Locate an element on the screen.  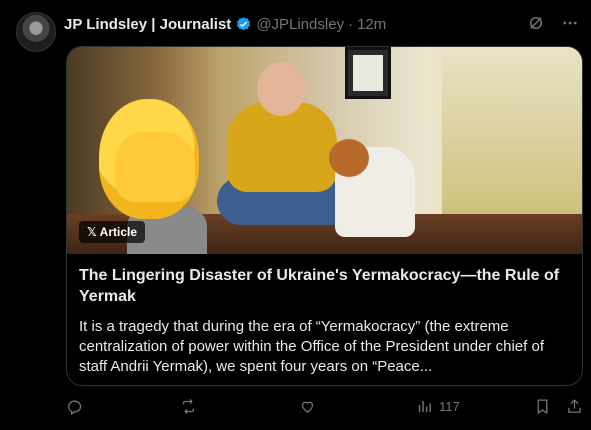
like-button is located at coordinates (307, 406).